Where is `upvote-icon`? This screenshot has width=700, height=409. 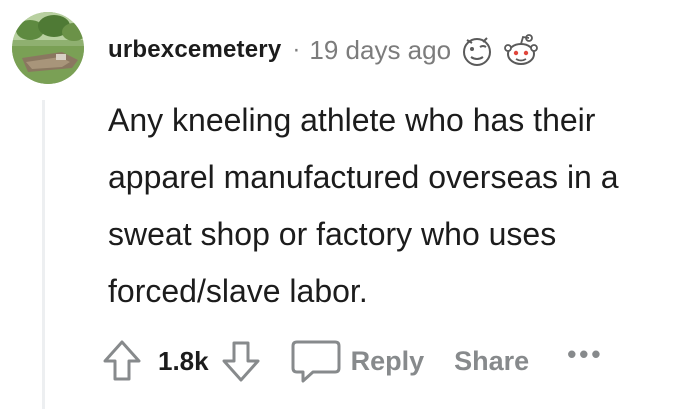
upvote-icon is located at coordinates (122, 361).